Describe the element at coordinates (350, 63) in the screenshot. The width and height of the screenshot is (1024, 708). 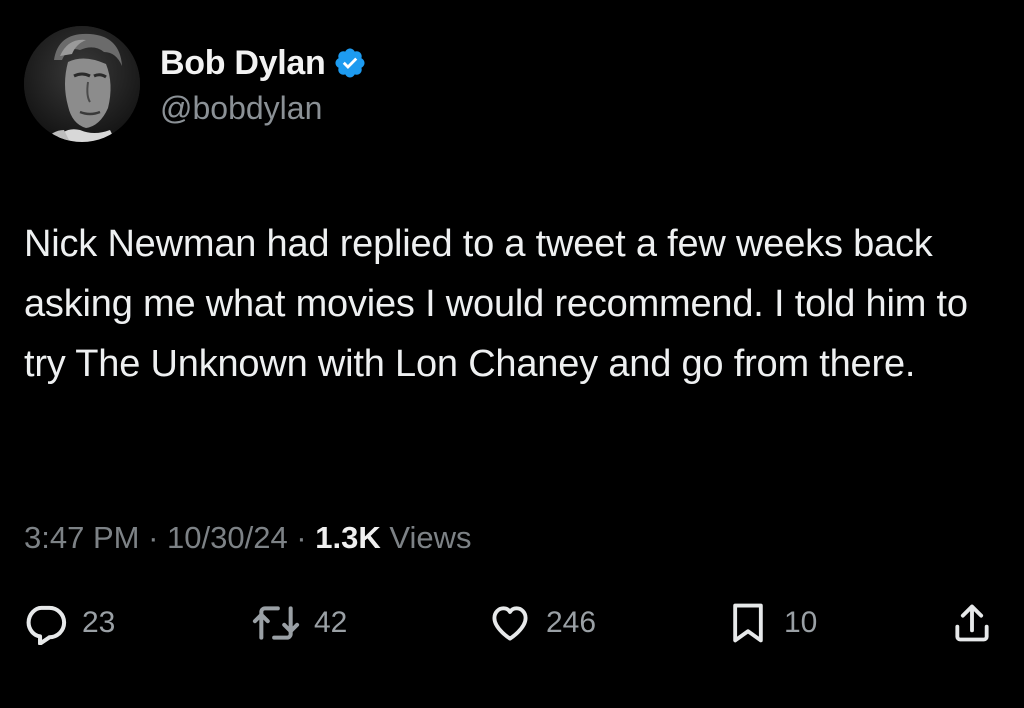
I see `verified-badge-icon` at that location.